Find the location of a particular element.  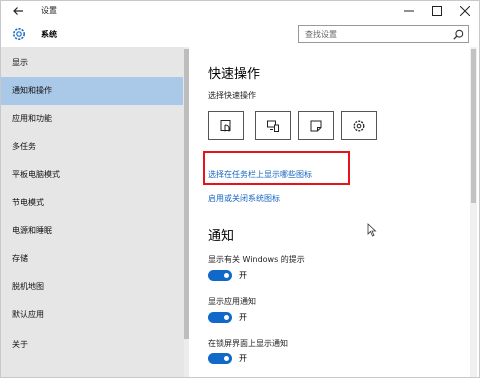

quick-action-tile-tablet is located at coordinates (226, 125).